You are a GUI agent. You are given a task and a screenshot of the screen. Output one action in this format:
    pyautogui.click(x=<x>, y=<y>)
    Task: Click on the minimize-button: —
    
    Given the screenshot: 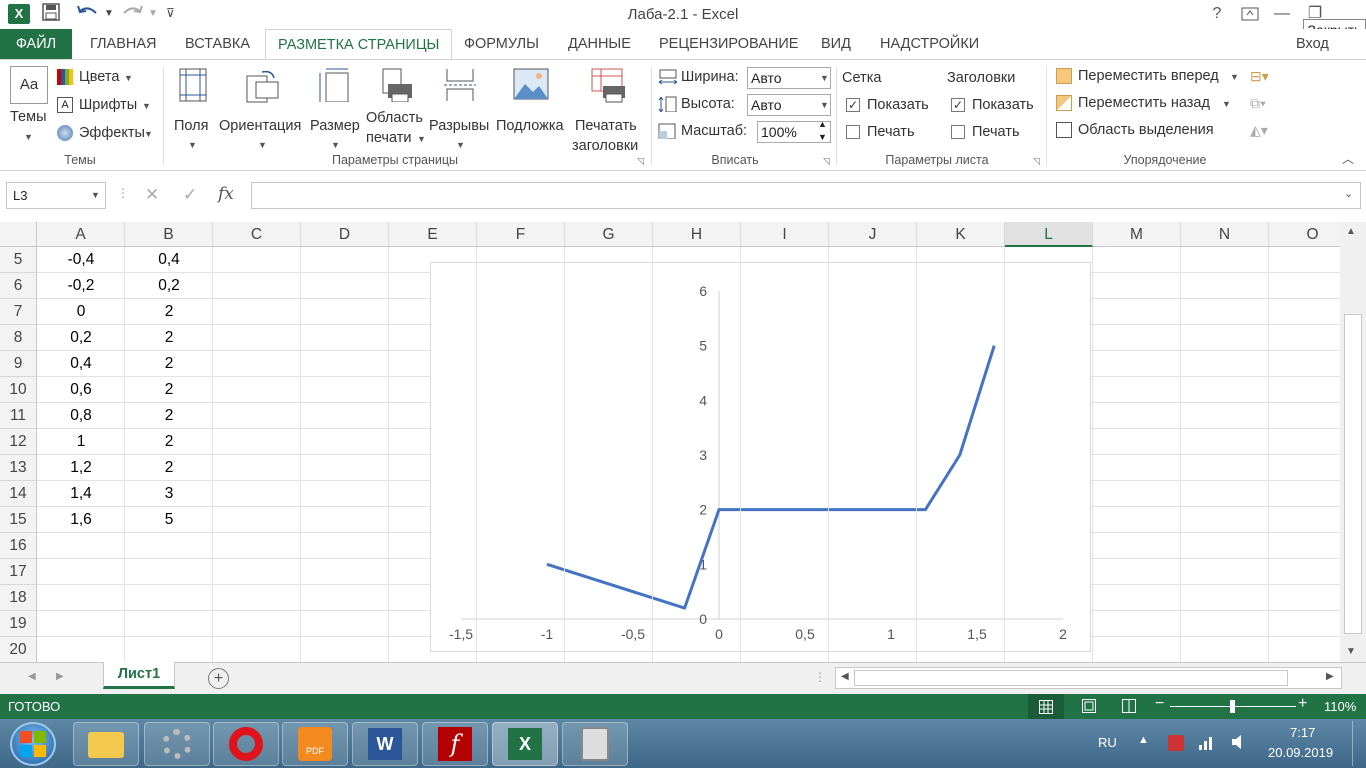 What is the action you would take?
    pyautogui.click(x=1282, y=14)
    